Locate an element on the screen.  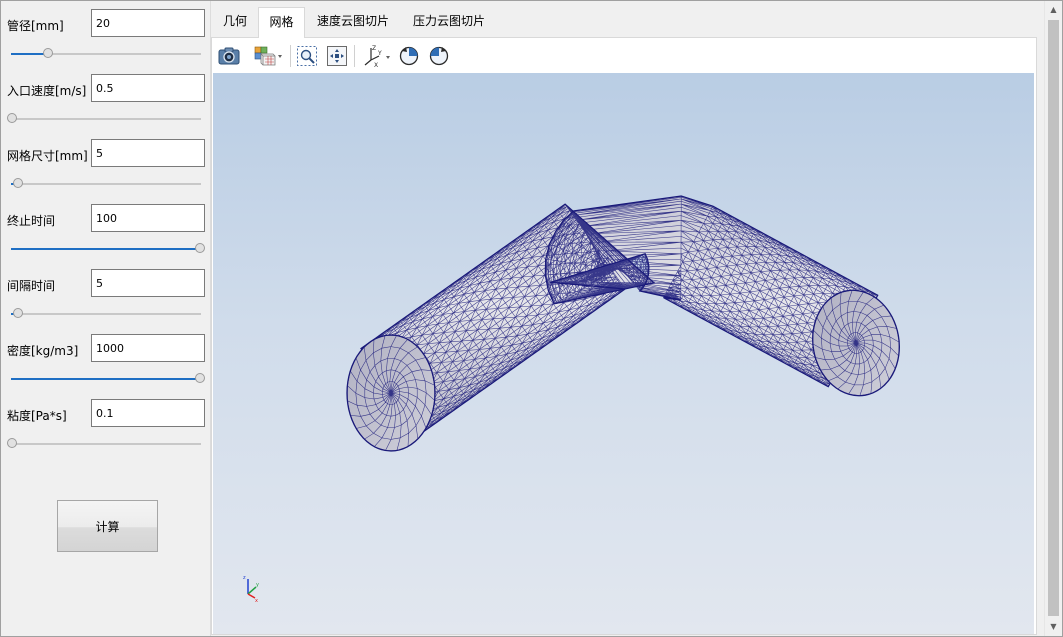
vertical-scrollbar: ▲ ▼ is located at coordinates (1053, 318).